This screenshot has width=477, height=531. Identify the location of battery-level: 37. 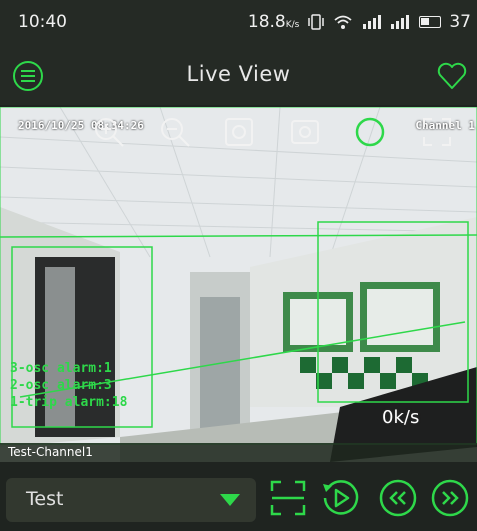
(460, 22).